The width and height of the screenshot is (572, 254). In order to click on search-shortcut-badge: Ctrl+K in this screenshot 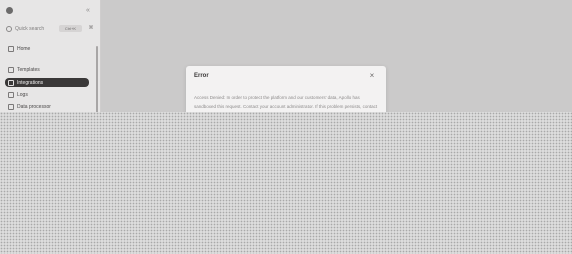, I will do `click(70, 28)`.